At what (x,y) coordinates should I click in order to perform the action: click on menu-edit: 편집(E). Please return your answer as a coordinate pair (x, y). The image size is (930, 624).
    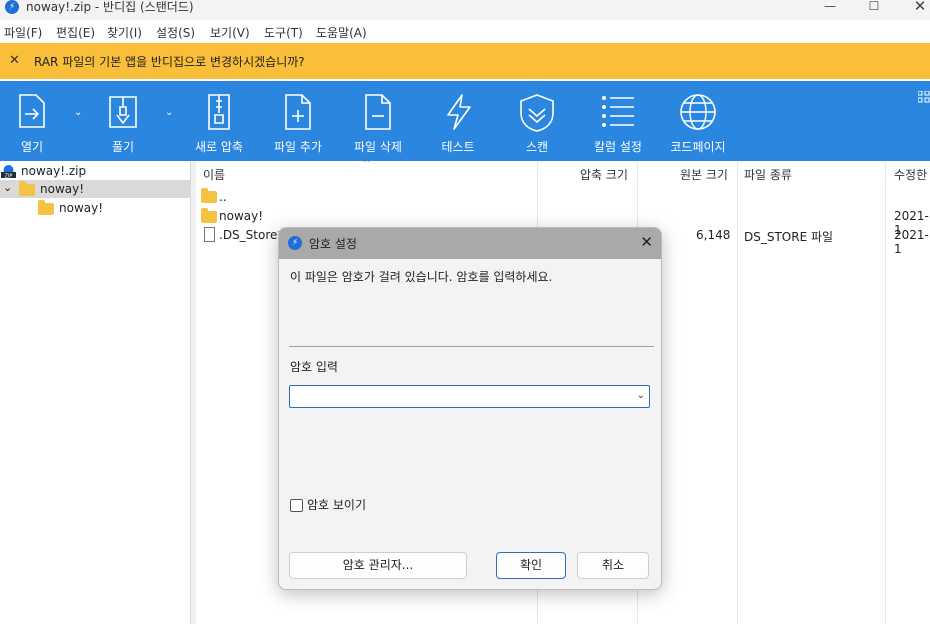
    Looking at the image, I should click on (75, 32).